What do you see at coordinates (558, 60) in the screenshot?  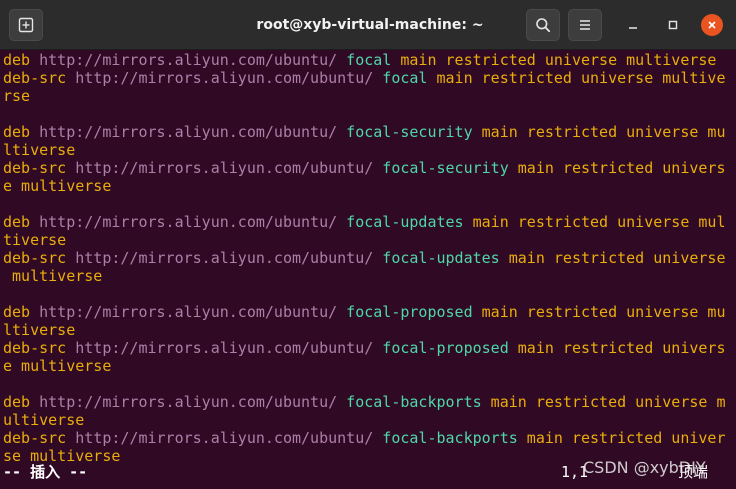 I see `terminal-text: main restricted universe multiverse` at bounding box center [558, 60].